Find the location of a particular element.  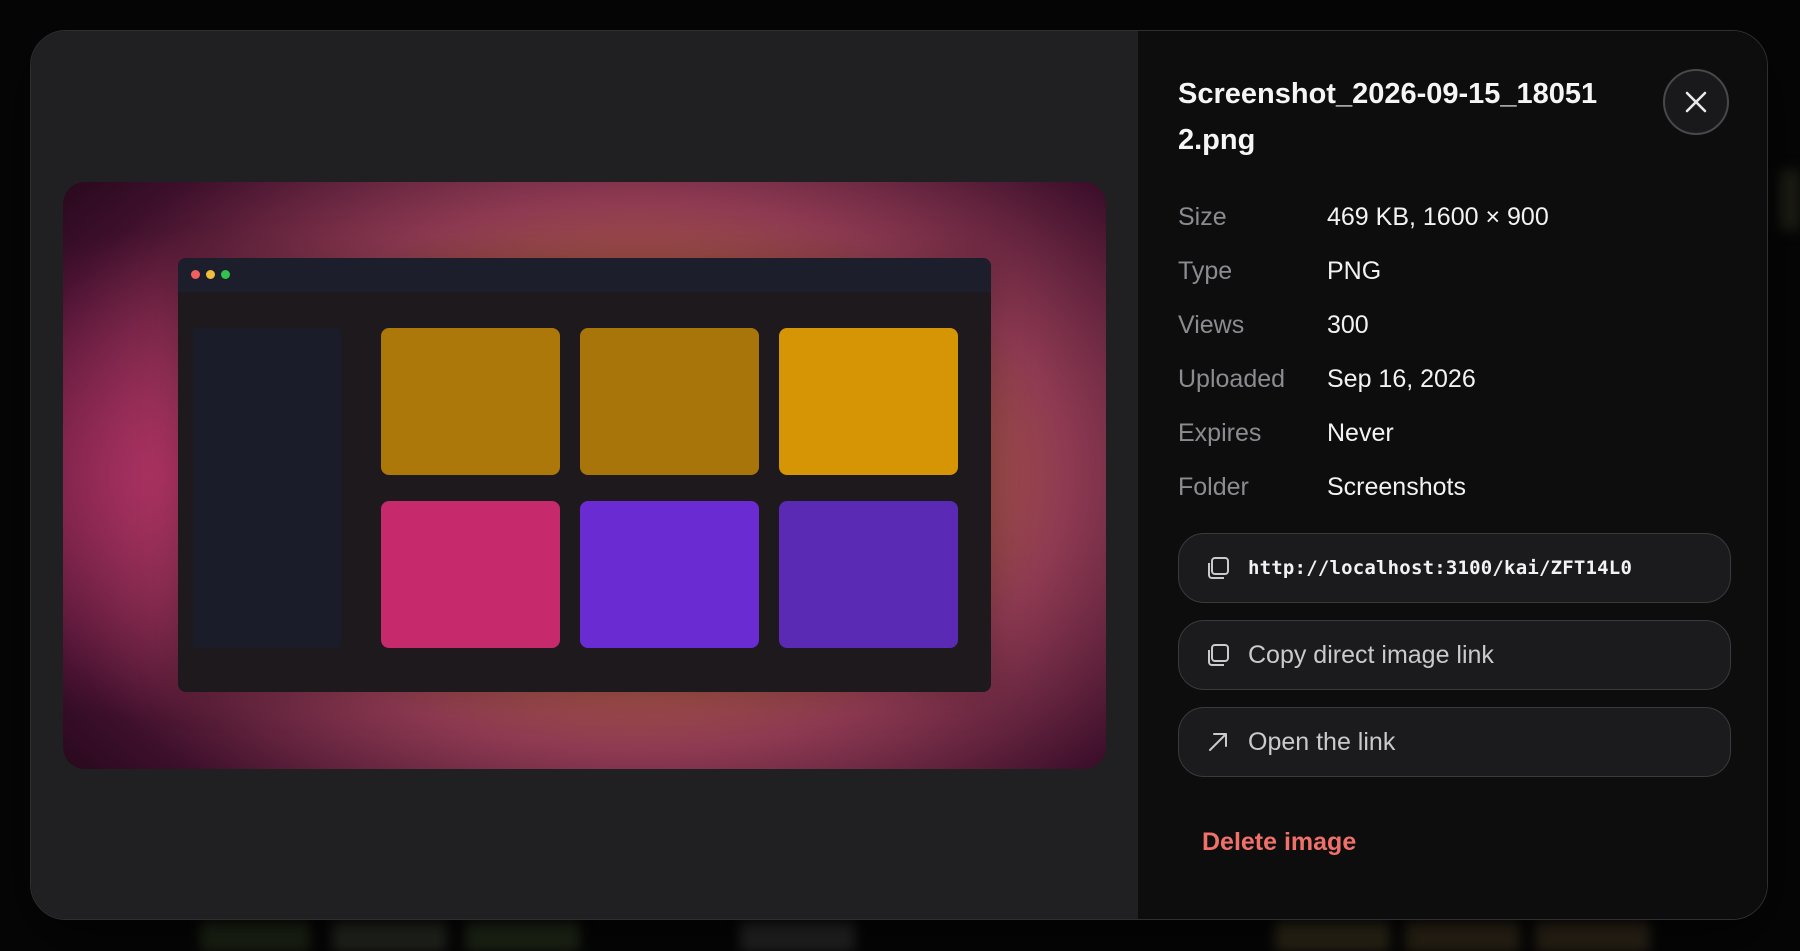

close-icon is located at coordinates (1696, 102).